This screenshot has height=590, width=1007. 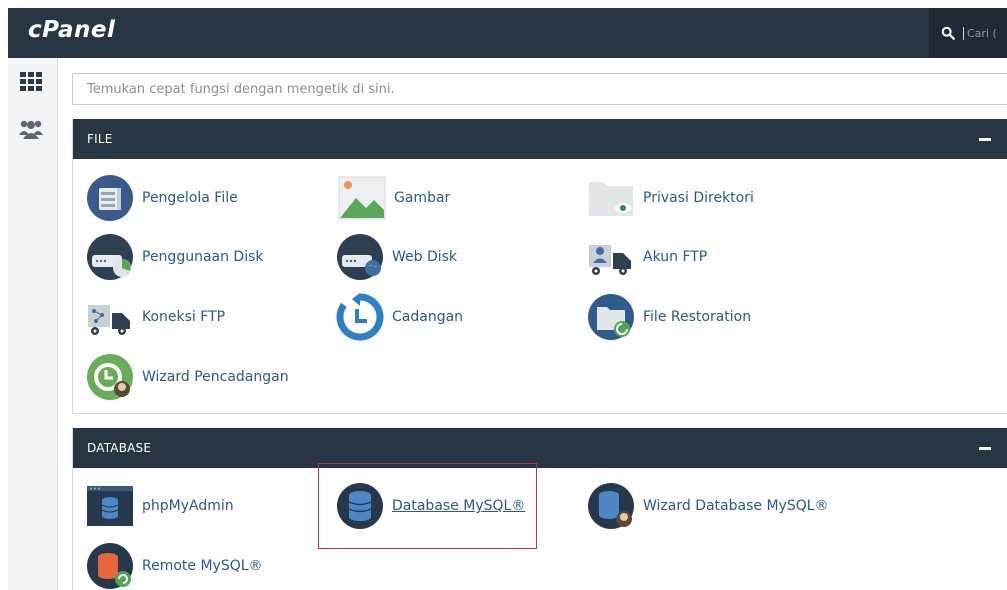 What do you see at coordinates (110, 506) in the screenshot?
I see `phpmyadmin-icon` at bounding box center [110, 506].